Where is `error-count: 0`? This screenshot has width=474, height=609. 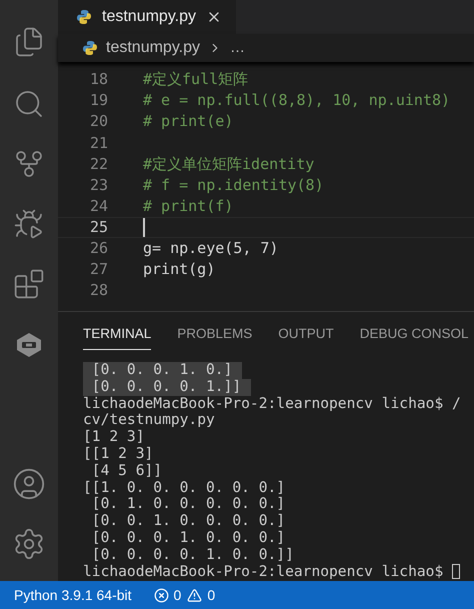
error-count: 0 is located at coordinates (178, 595).